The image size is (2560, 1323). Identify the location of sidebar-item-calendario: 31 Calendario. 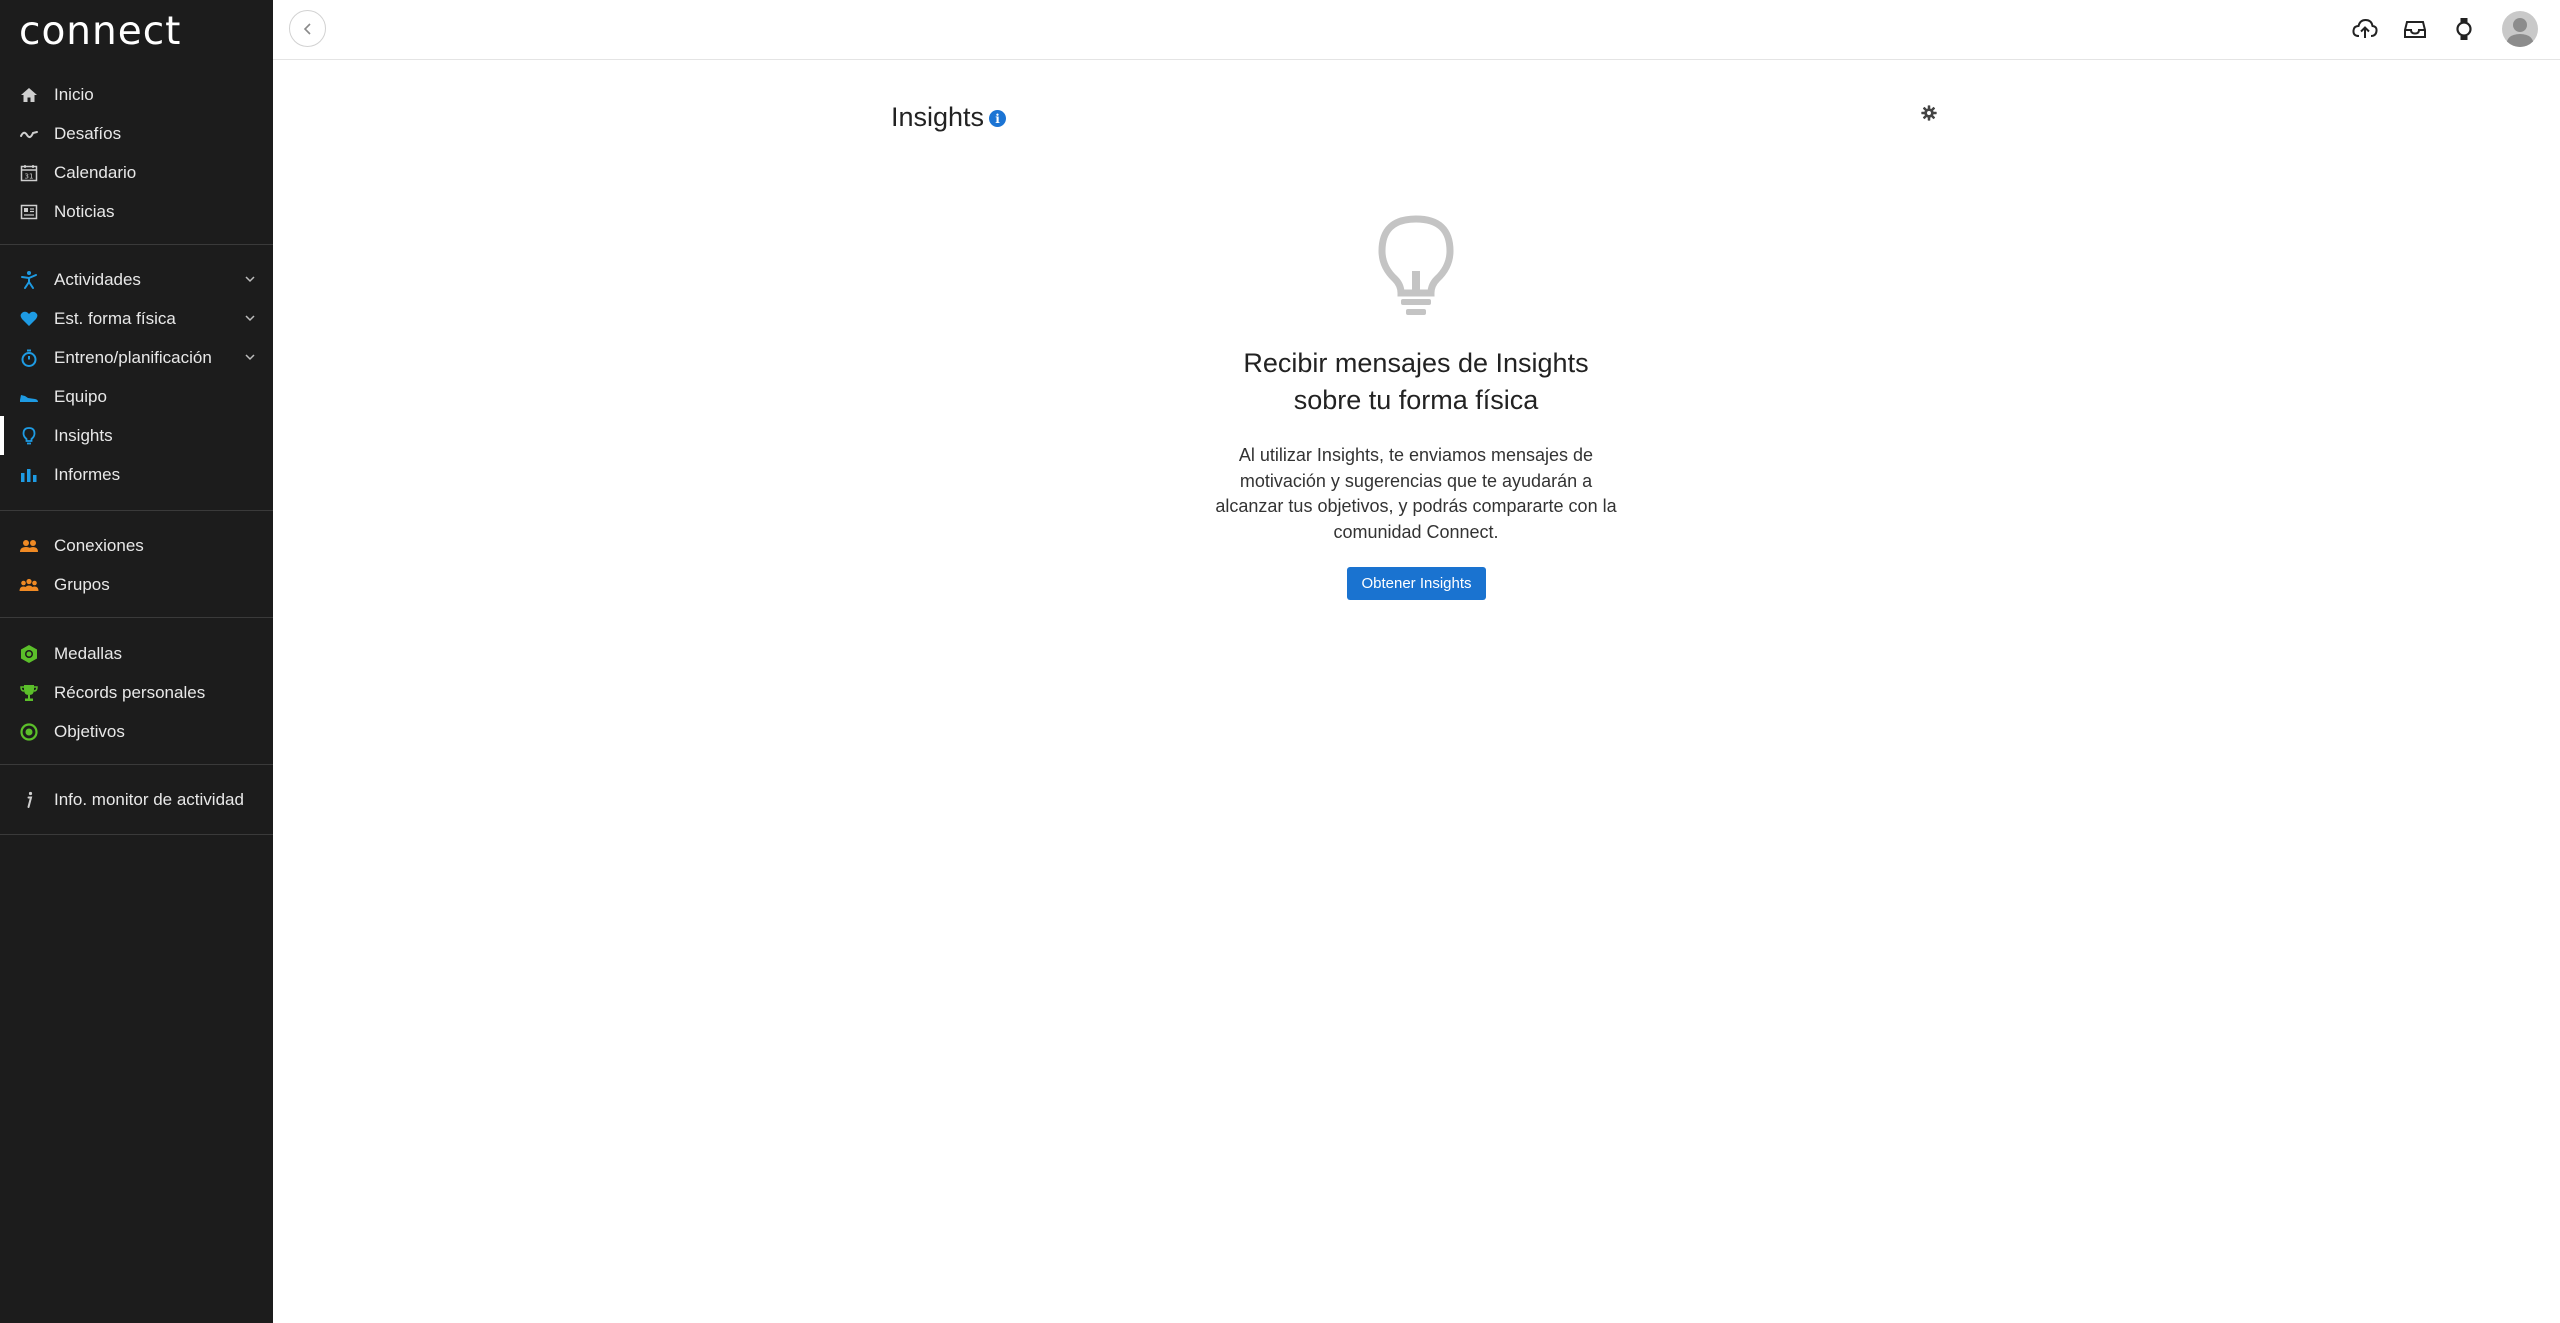
(136, 172).